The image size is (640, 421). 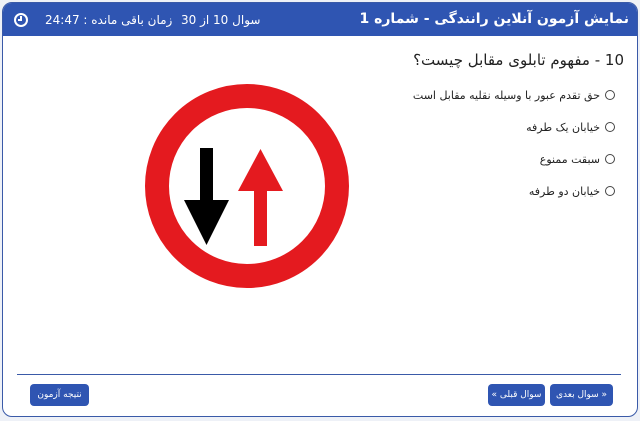 What do you see at coordinates (563, 127) in the screenshot?
I see `option-2-label: خیابان یک طرفه` at bounding box center [563, 127].